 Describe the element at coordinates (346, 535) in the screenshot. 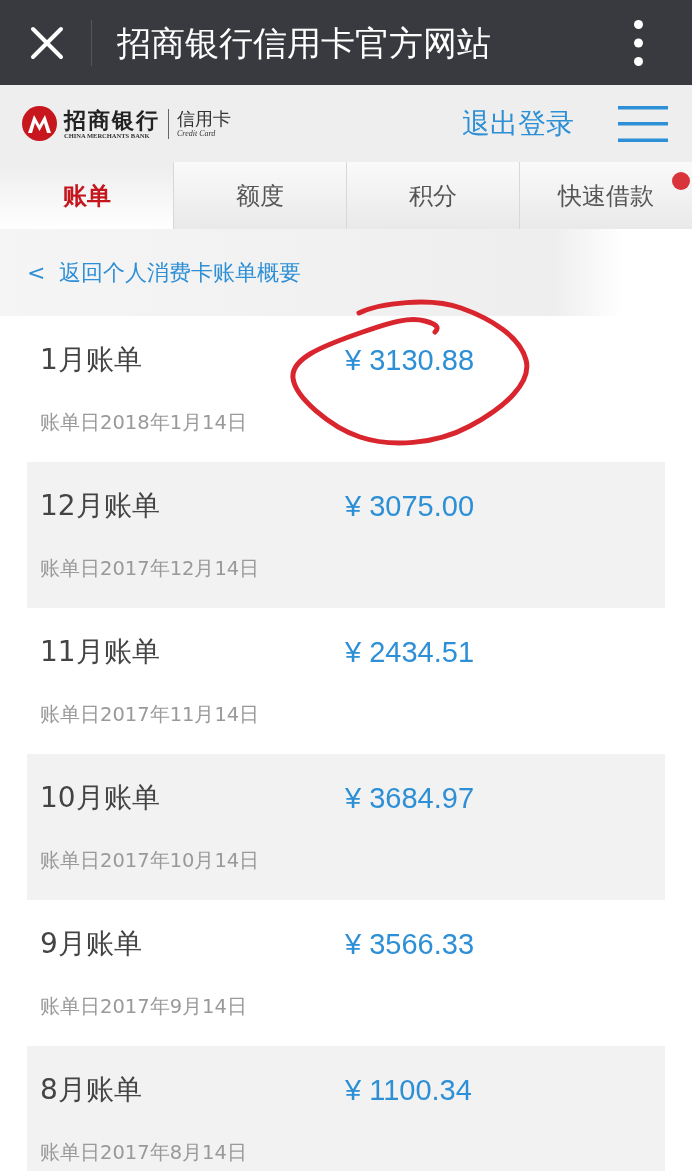

I see `bill-row: 12月账单 ¥ 3075.00 账单日2017年12月14日` at that location.